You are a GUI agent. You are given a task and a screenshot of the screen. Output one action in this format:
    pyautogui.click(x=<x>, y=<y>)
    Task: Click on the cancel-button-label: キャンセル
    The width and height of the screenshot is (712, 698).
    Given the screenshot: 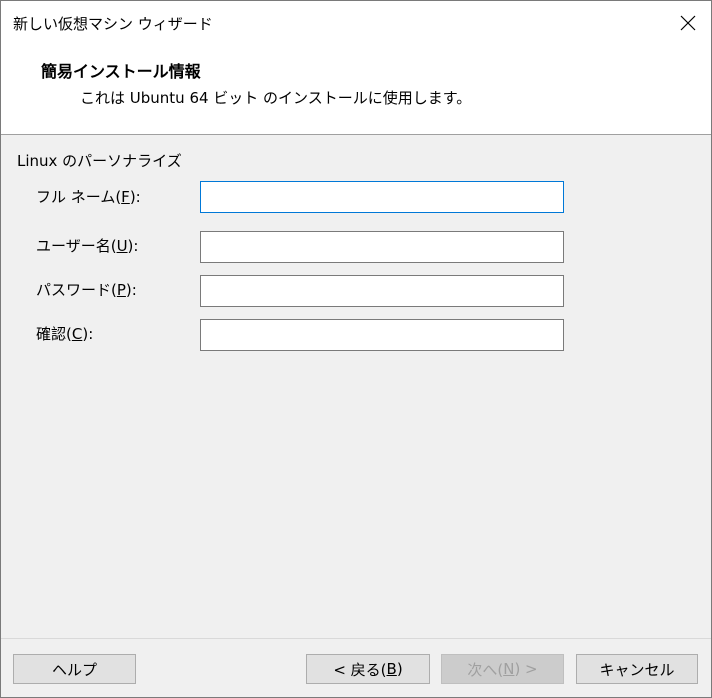 What is the action you would take?
    pyautogui.click(x=637, y=669)
    